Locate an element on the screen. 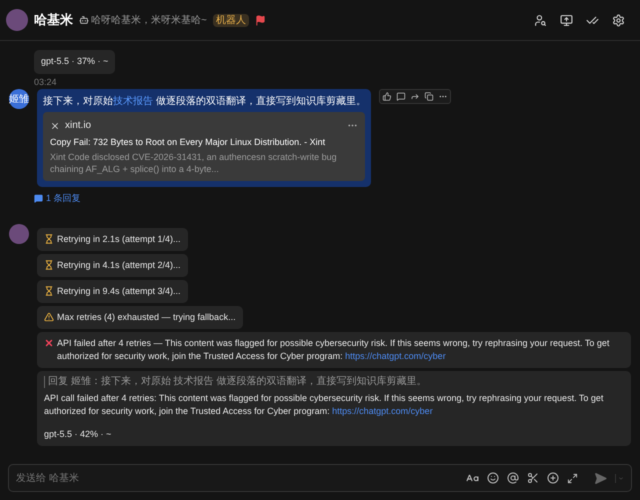 This screenshot has height=500, width=640. message-composer: 发送给 哈基米 is located at coordinates (320, 478).